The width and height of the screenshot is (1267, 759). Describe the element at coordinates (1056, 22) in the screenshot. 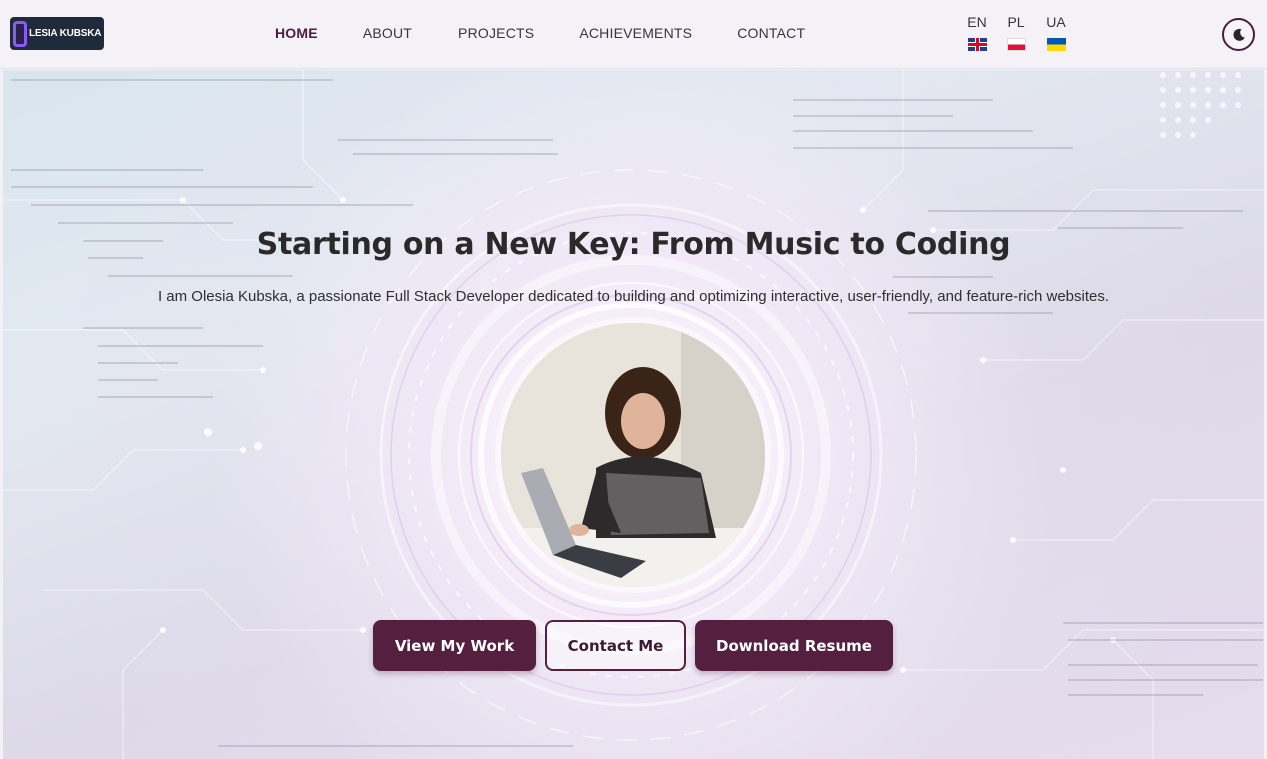

I see `lang-ua-label: UA` at that location.